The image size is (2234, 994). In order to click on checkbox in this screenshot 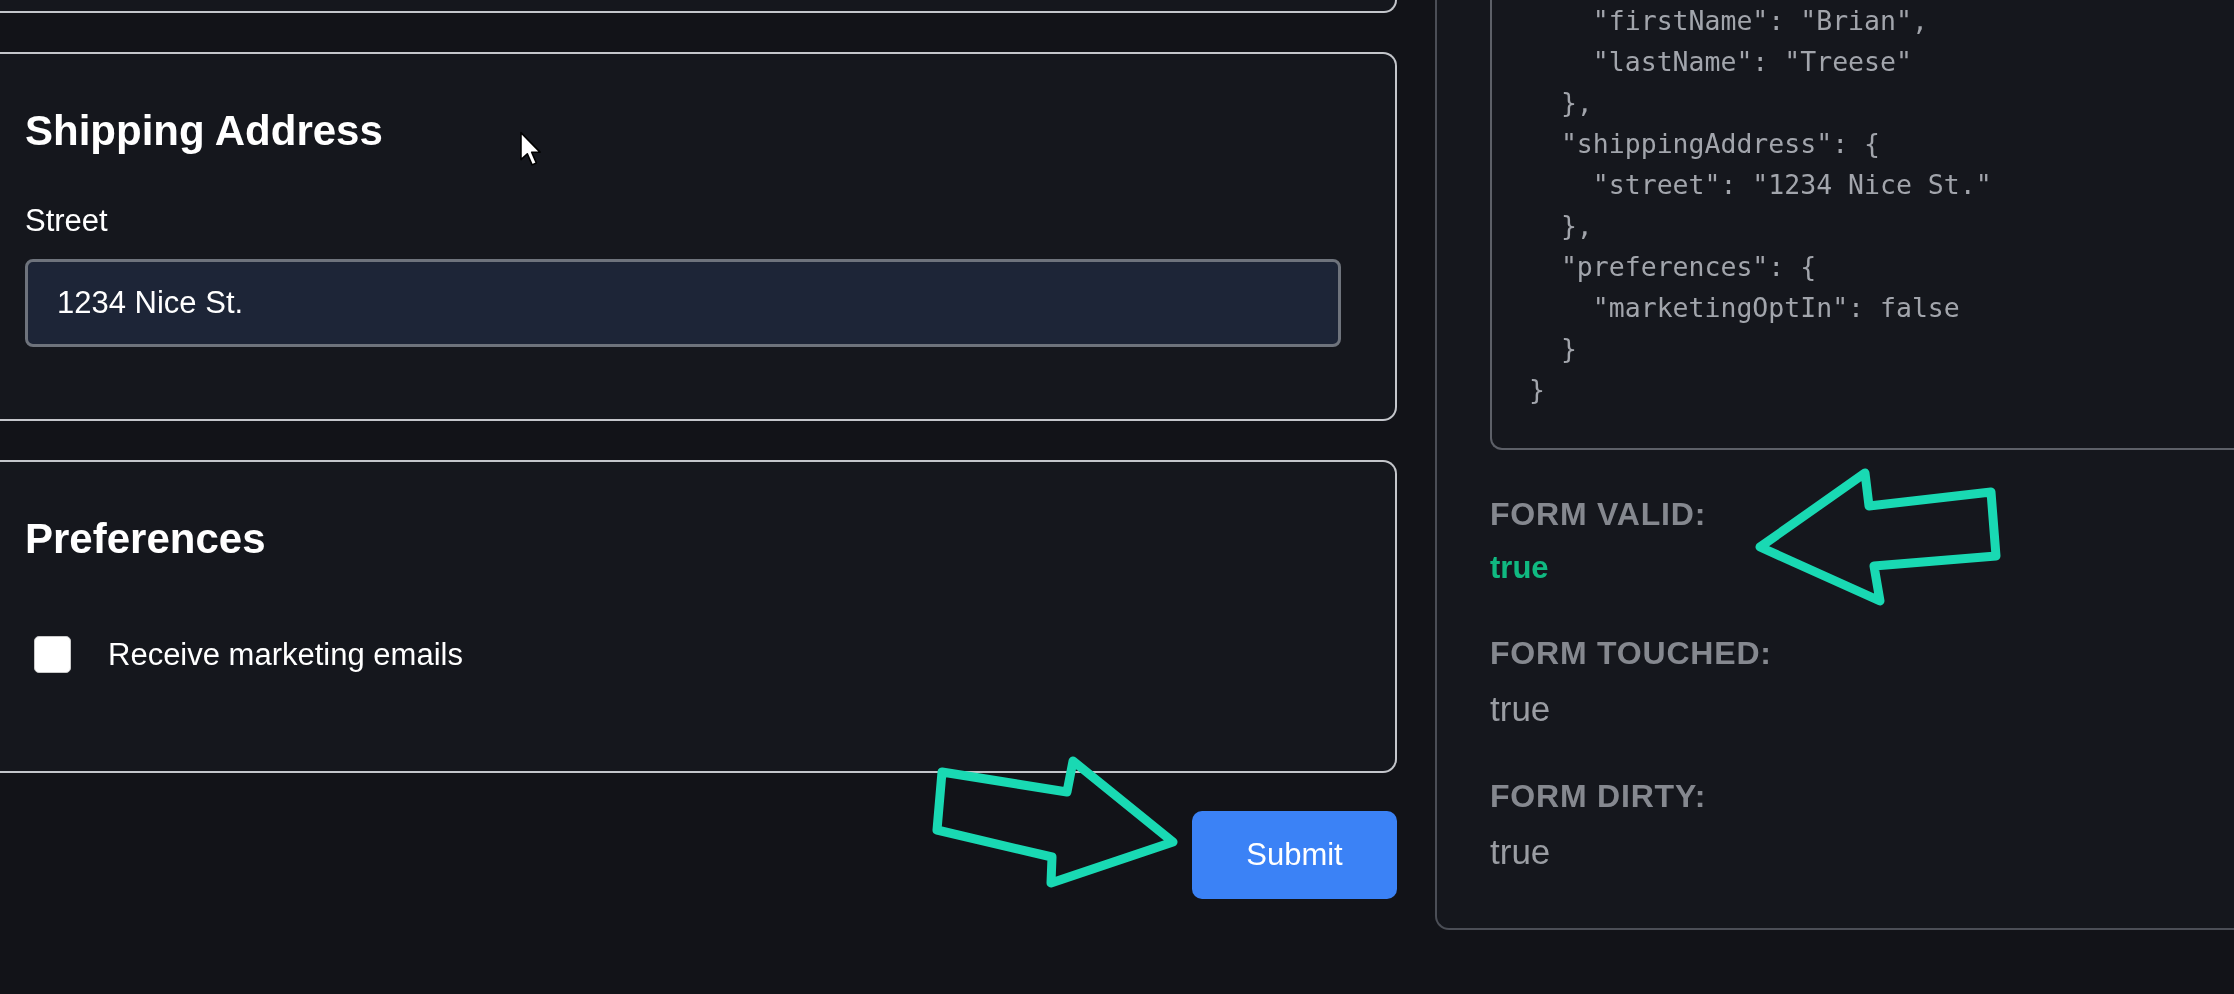, I will do `click(52, 654)`.